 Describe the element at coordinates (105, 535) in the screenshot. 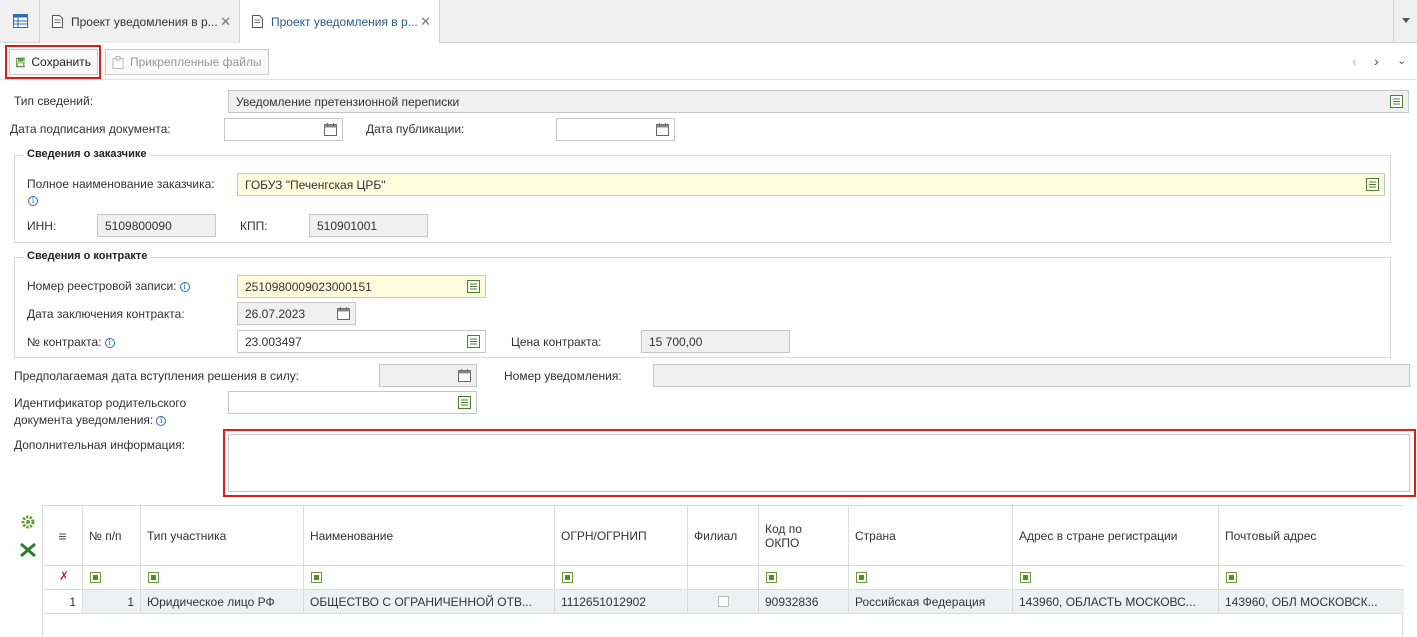

I see `col-header-label: № п/п` at that location.